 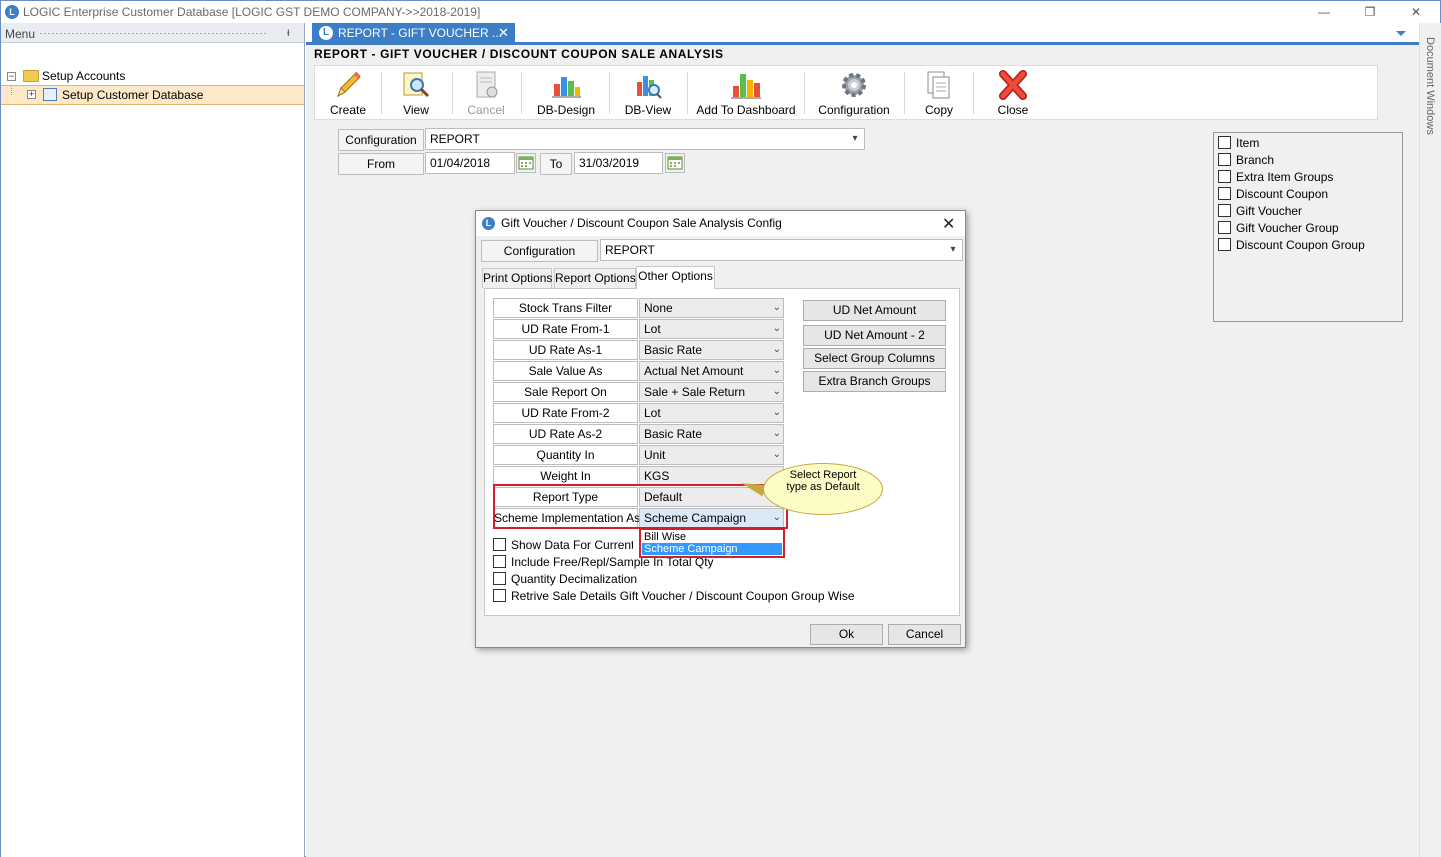 I want to click on toolbar-button-label: DB-Design, so click(x=566, y=110).